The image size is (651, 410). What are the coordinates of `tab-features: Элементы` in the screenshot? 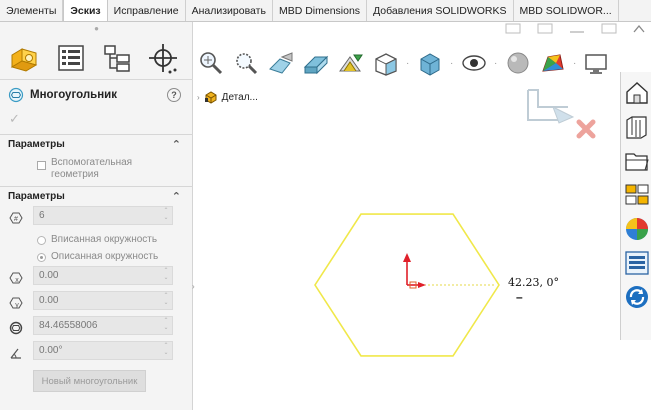 It's located at (32, 10).